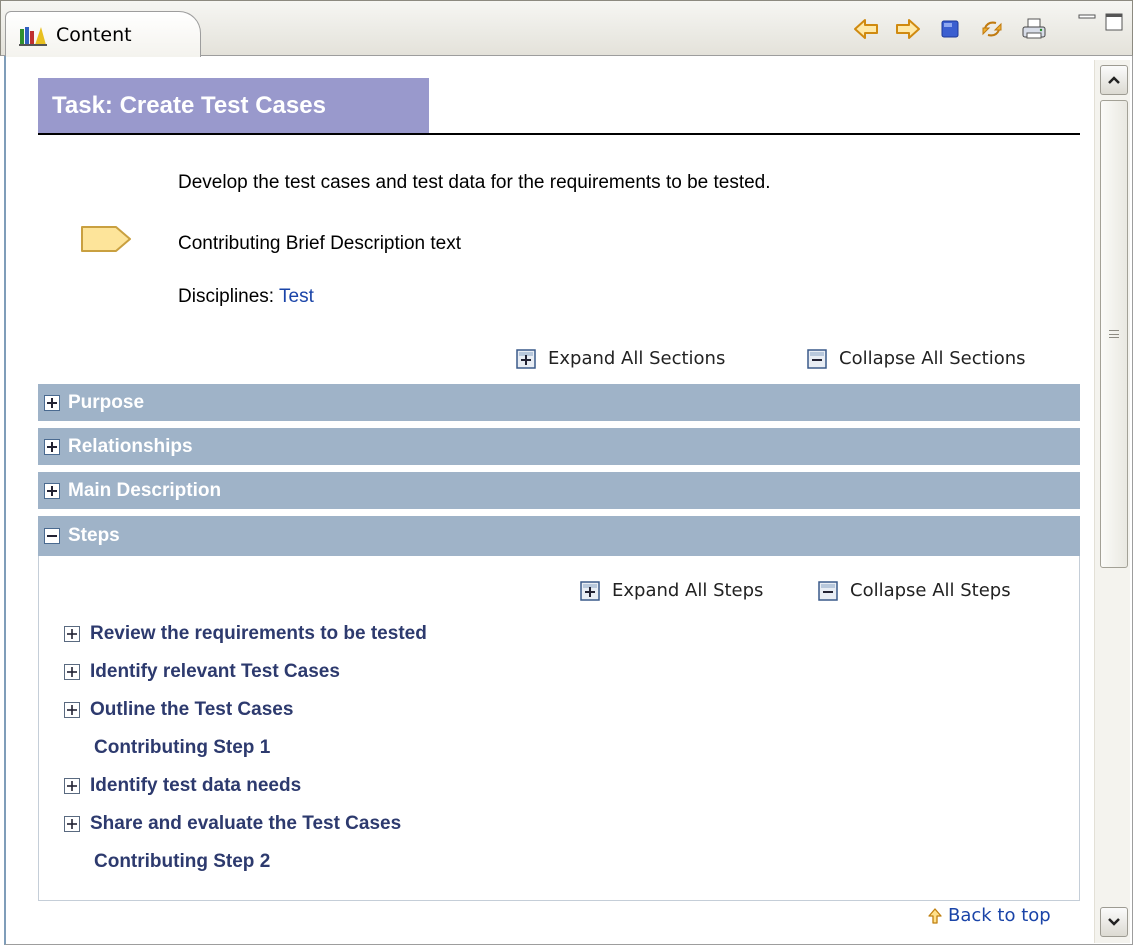 This screenshot has width=1133, height=945. I want to click on contributing-step-label: Contributing Step 1, so click(182, 747).